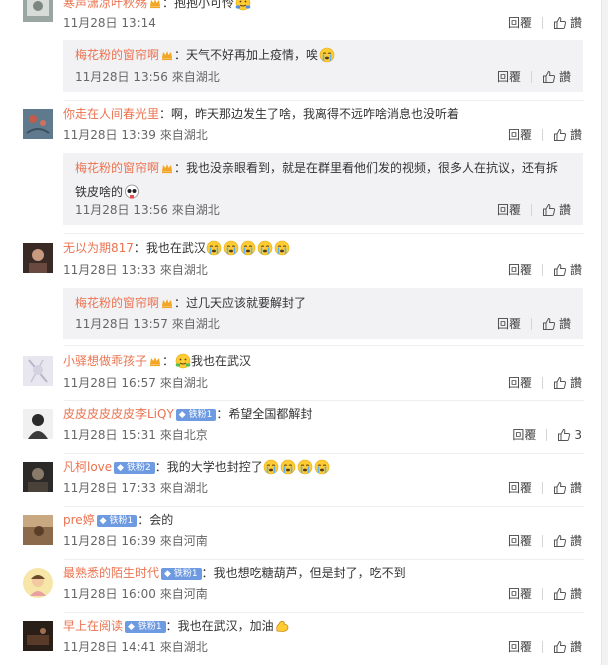 The height and width of the screenshot is (665, 608). I want to click on username-link: 凡柯love, so click(87, 467).